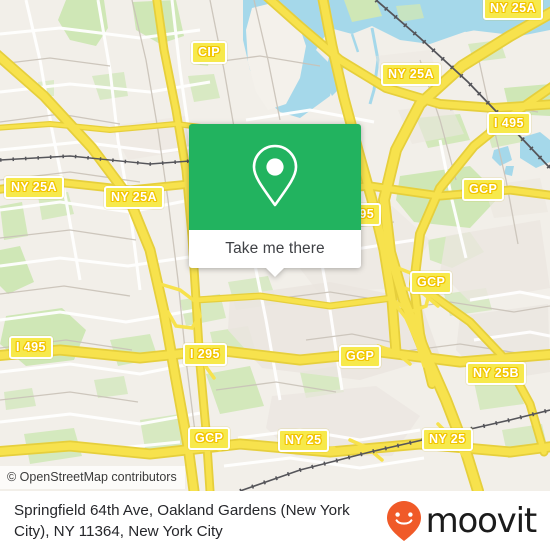  Describe the element at coordinates (275, 249) in the screenshot. I see `take-me-there-button: Take me there` at that location.